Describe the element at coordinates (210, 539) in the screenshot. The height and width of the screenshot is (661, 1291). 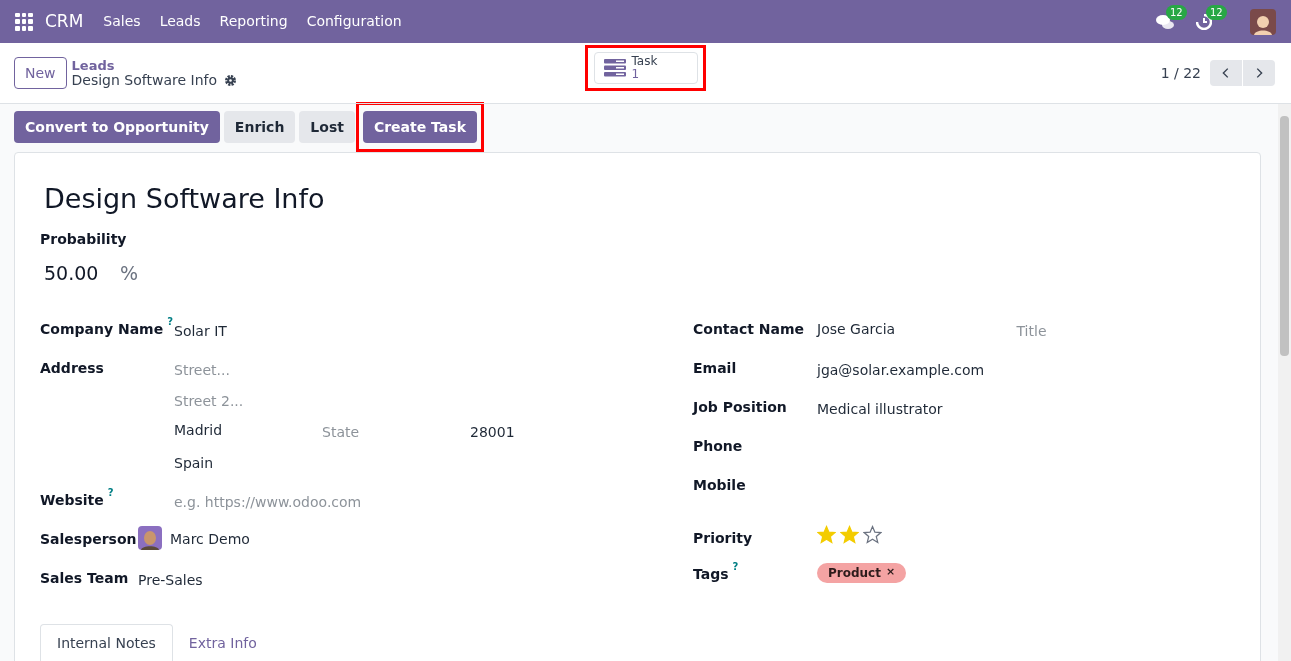
I see `field-value: Marc Demo` at that location.